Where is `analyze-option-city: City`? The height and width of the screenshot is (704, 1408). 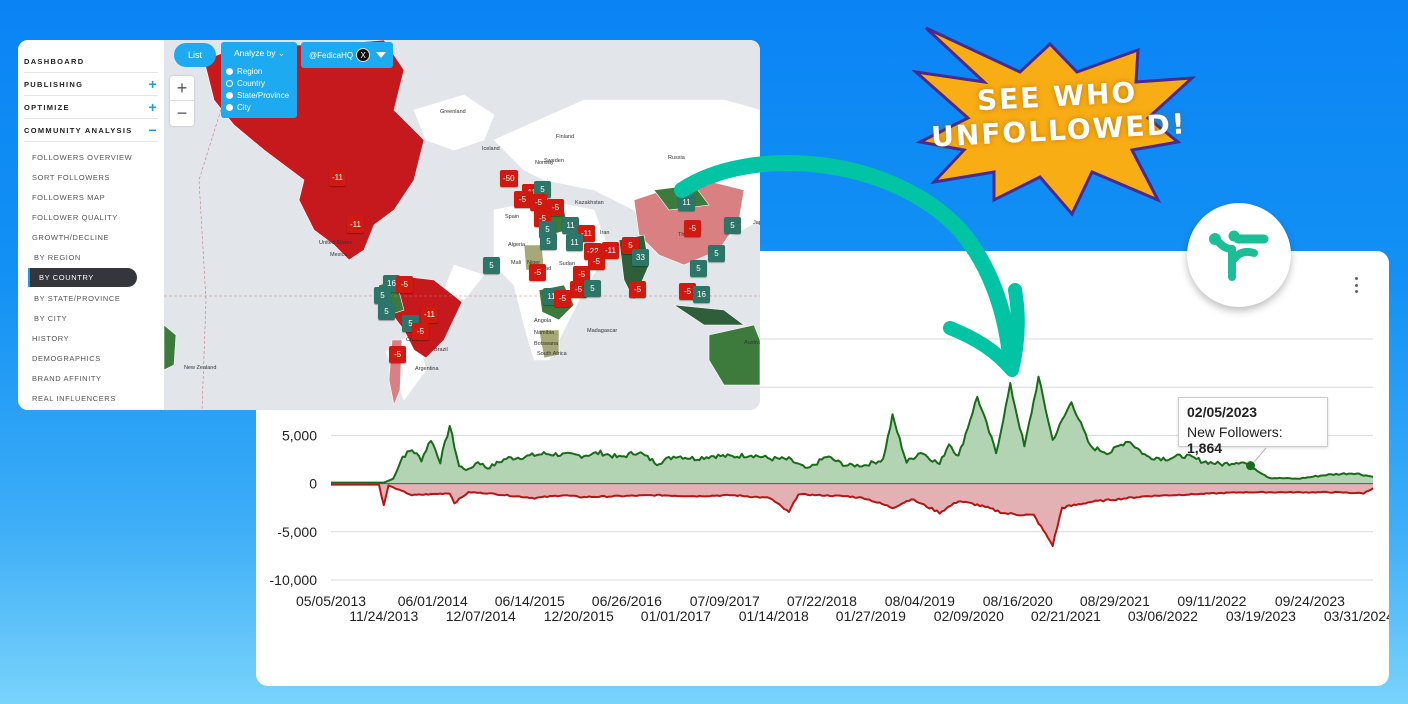 analyze-option-city: City is located at coordinates (261, 107).